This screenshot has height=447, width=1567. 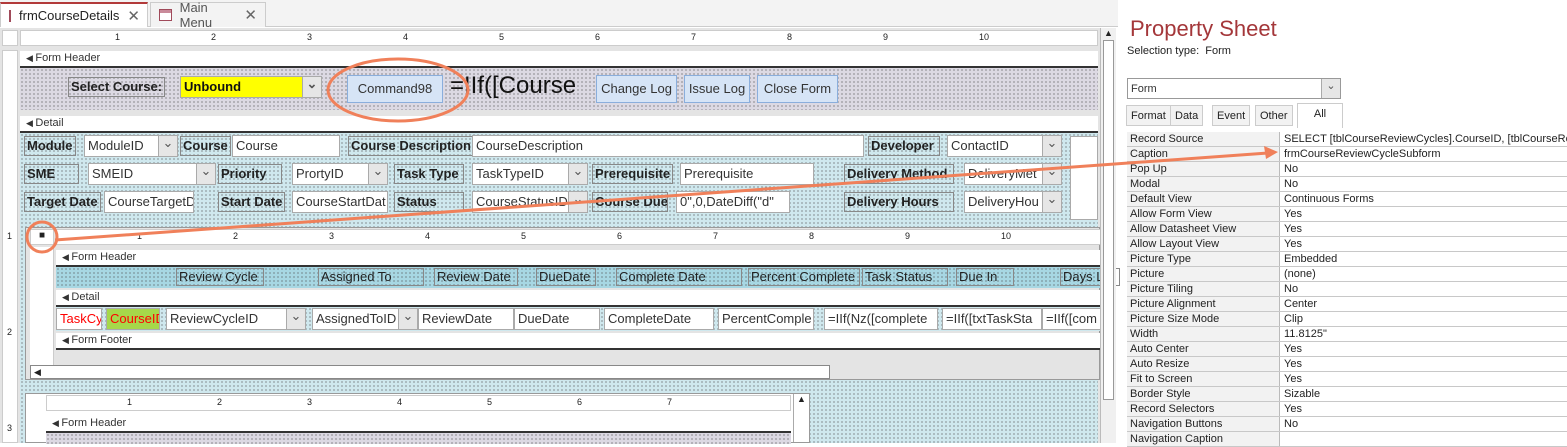 I want to click on mini-subform-control, so click(x=1084, y=178).